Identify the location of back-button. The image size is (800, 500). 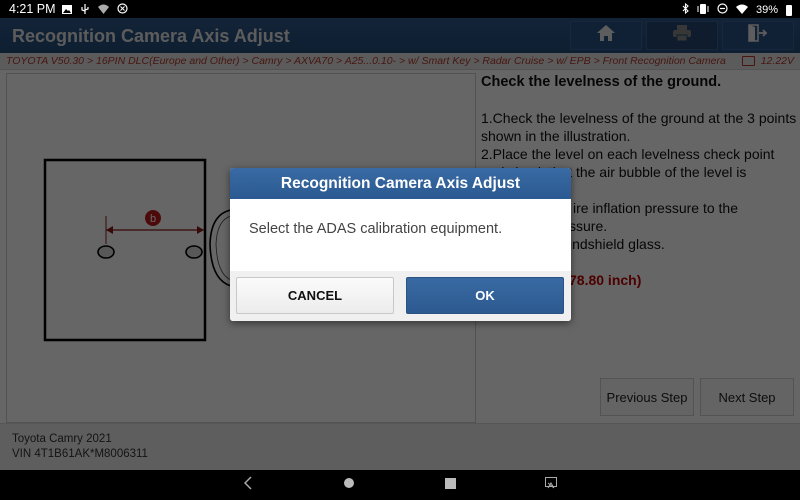
(248, 485).